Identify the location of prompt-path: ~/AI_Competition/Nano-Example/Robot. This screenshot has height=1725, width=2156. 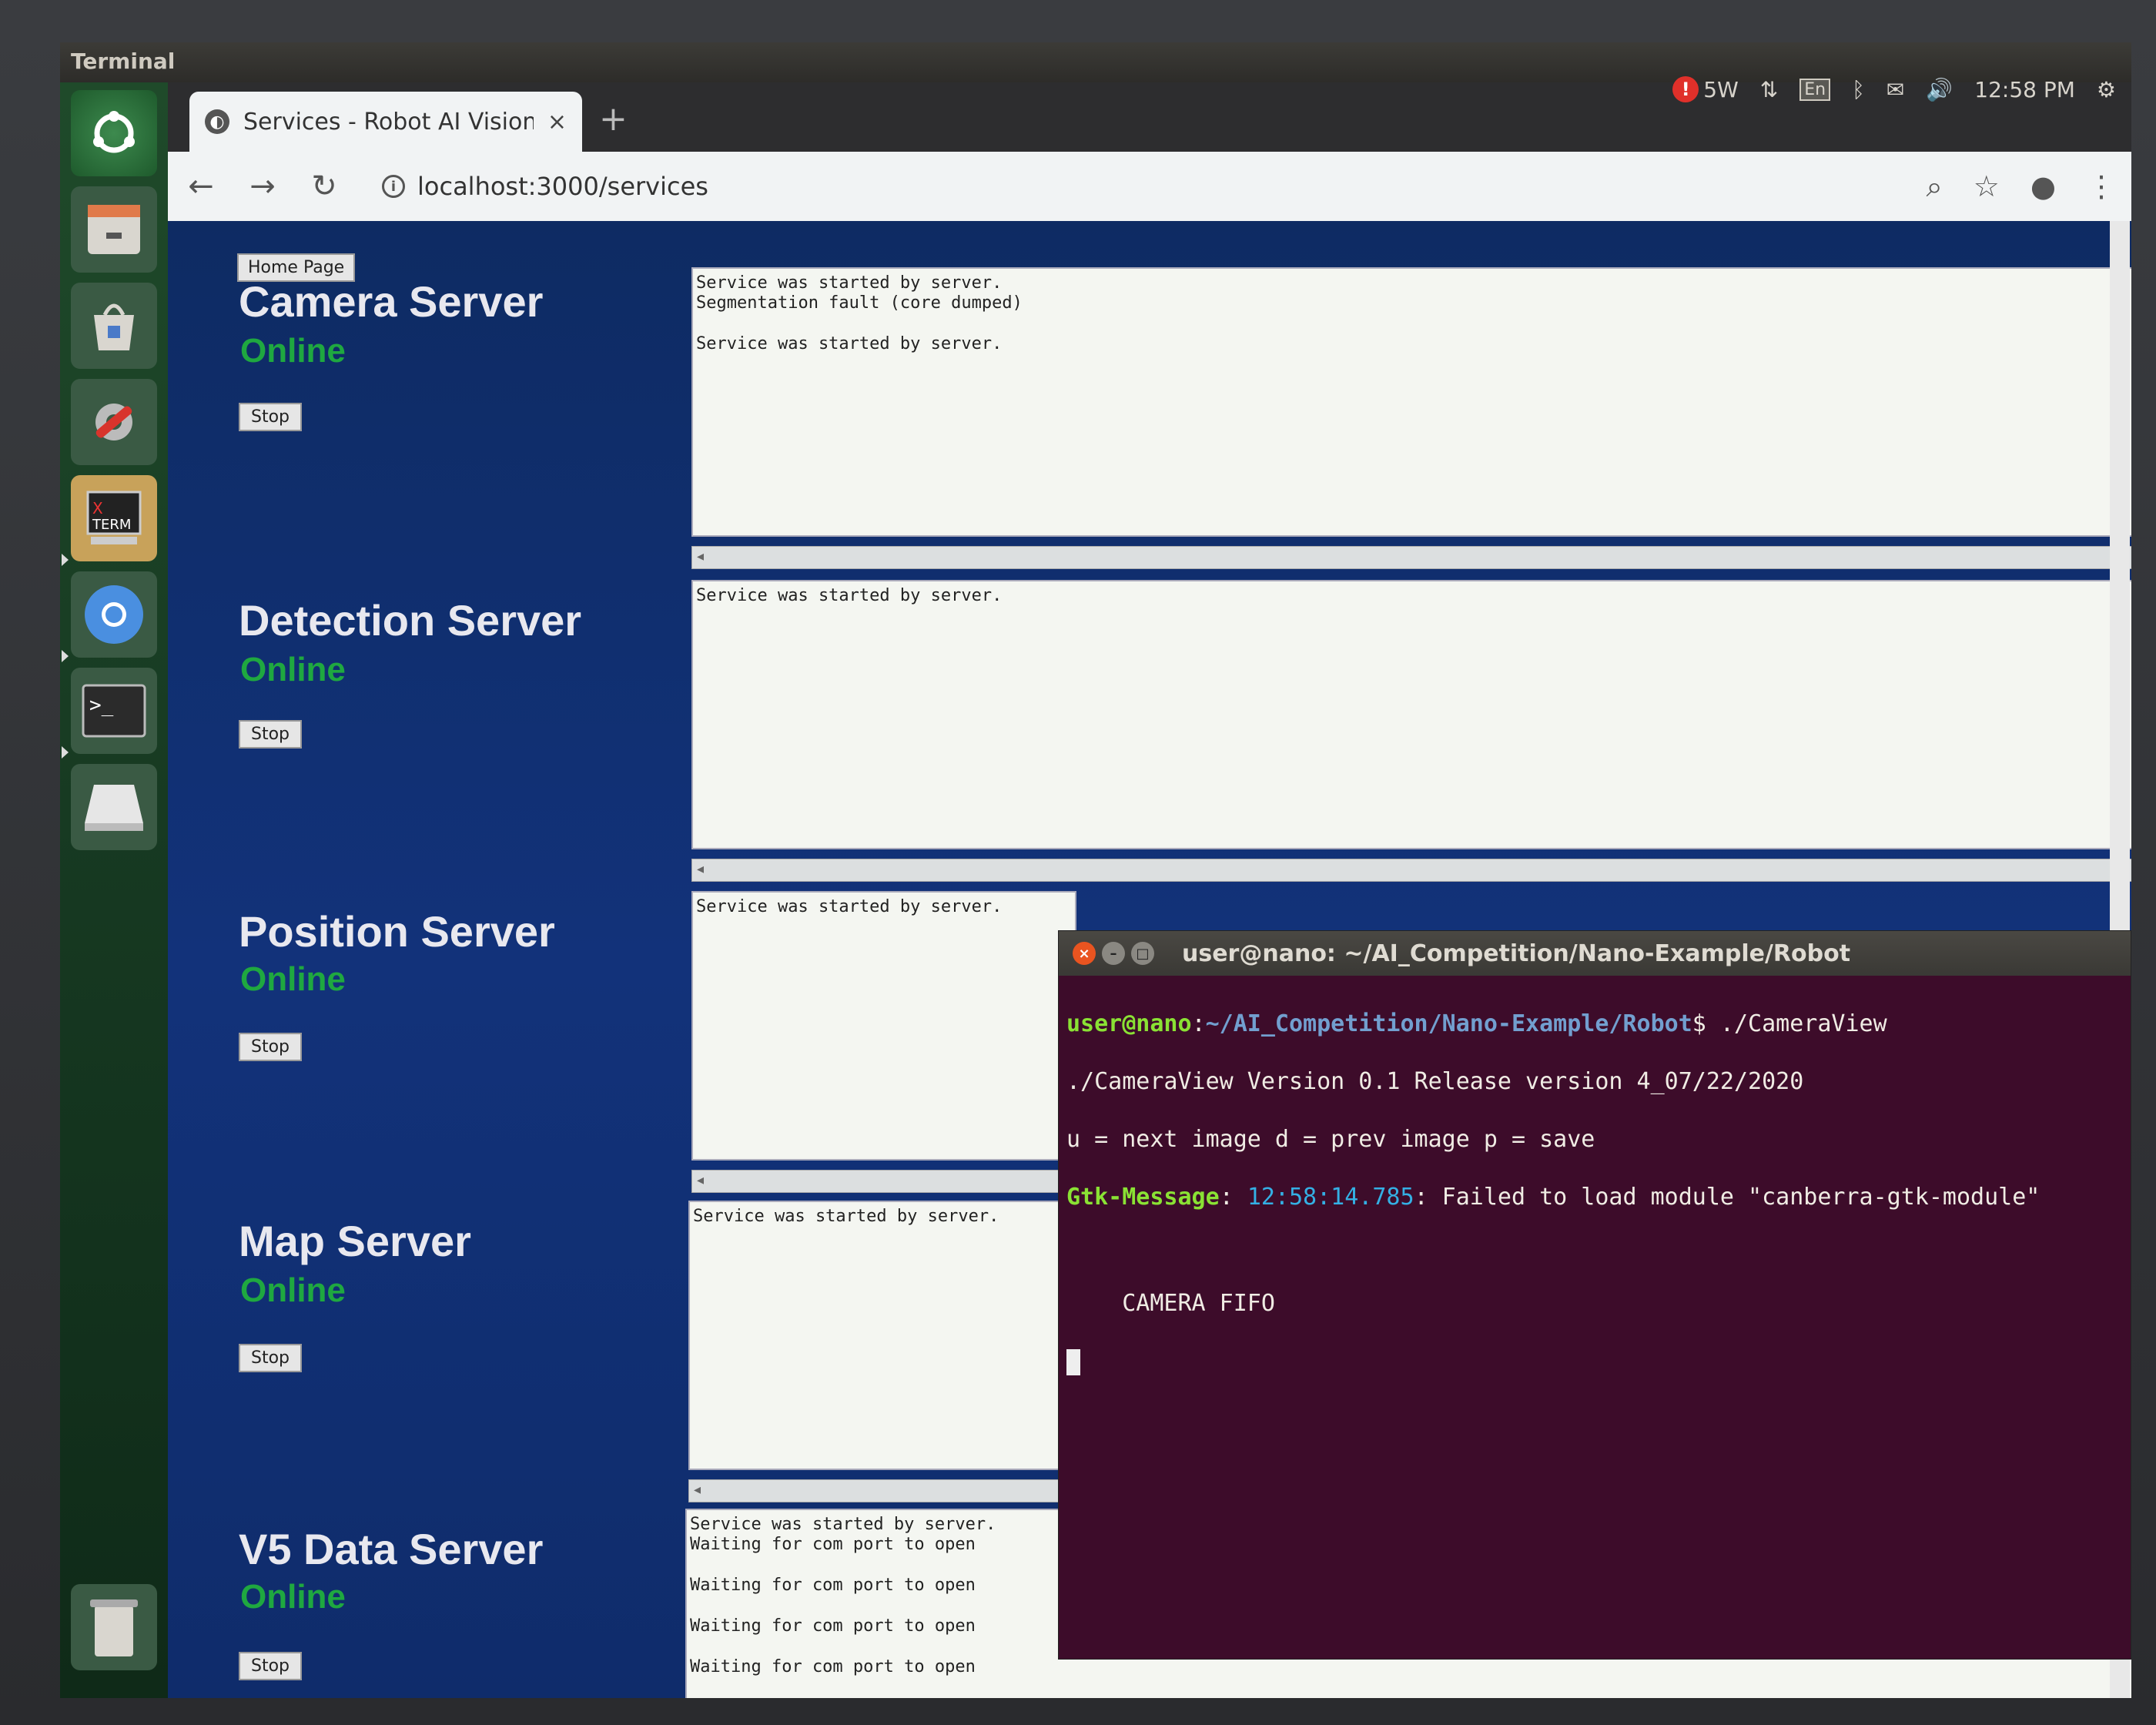
(1448, 1023).